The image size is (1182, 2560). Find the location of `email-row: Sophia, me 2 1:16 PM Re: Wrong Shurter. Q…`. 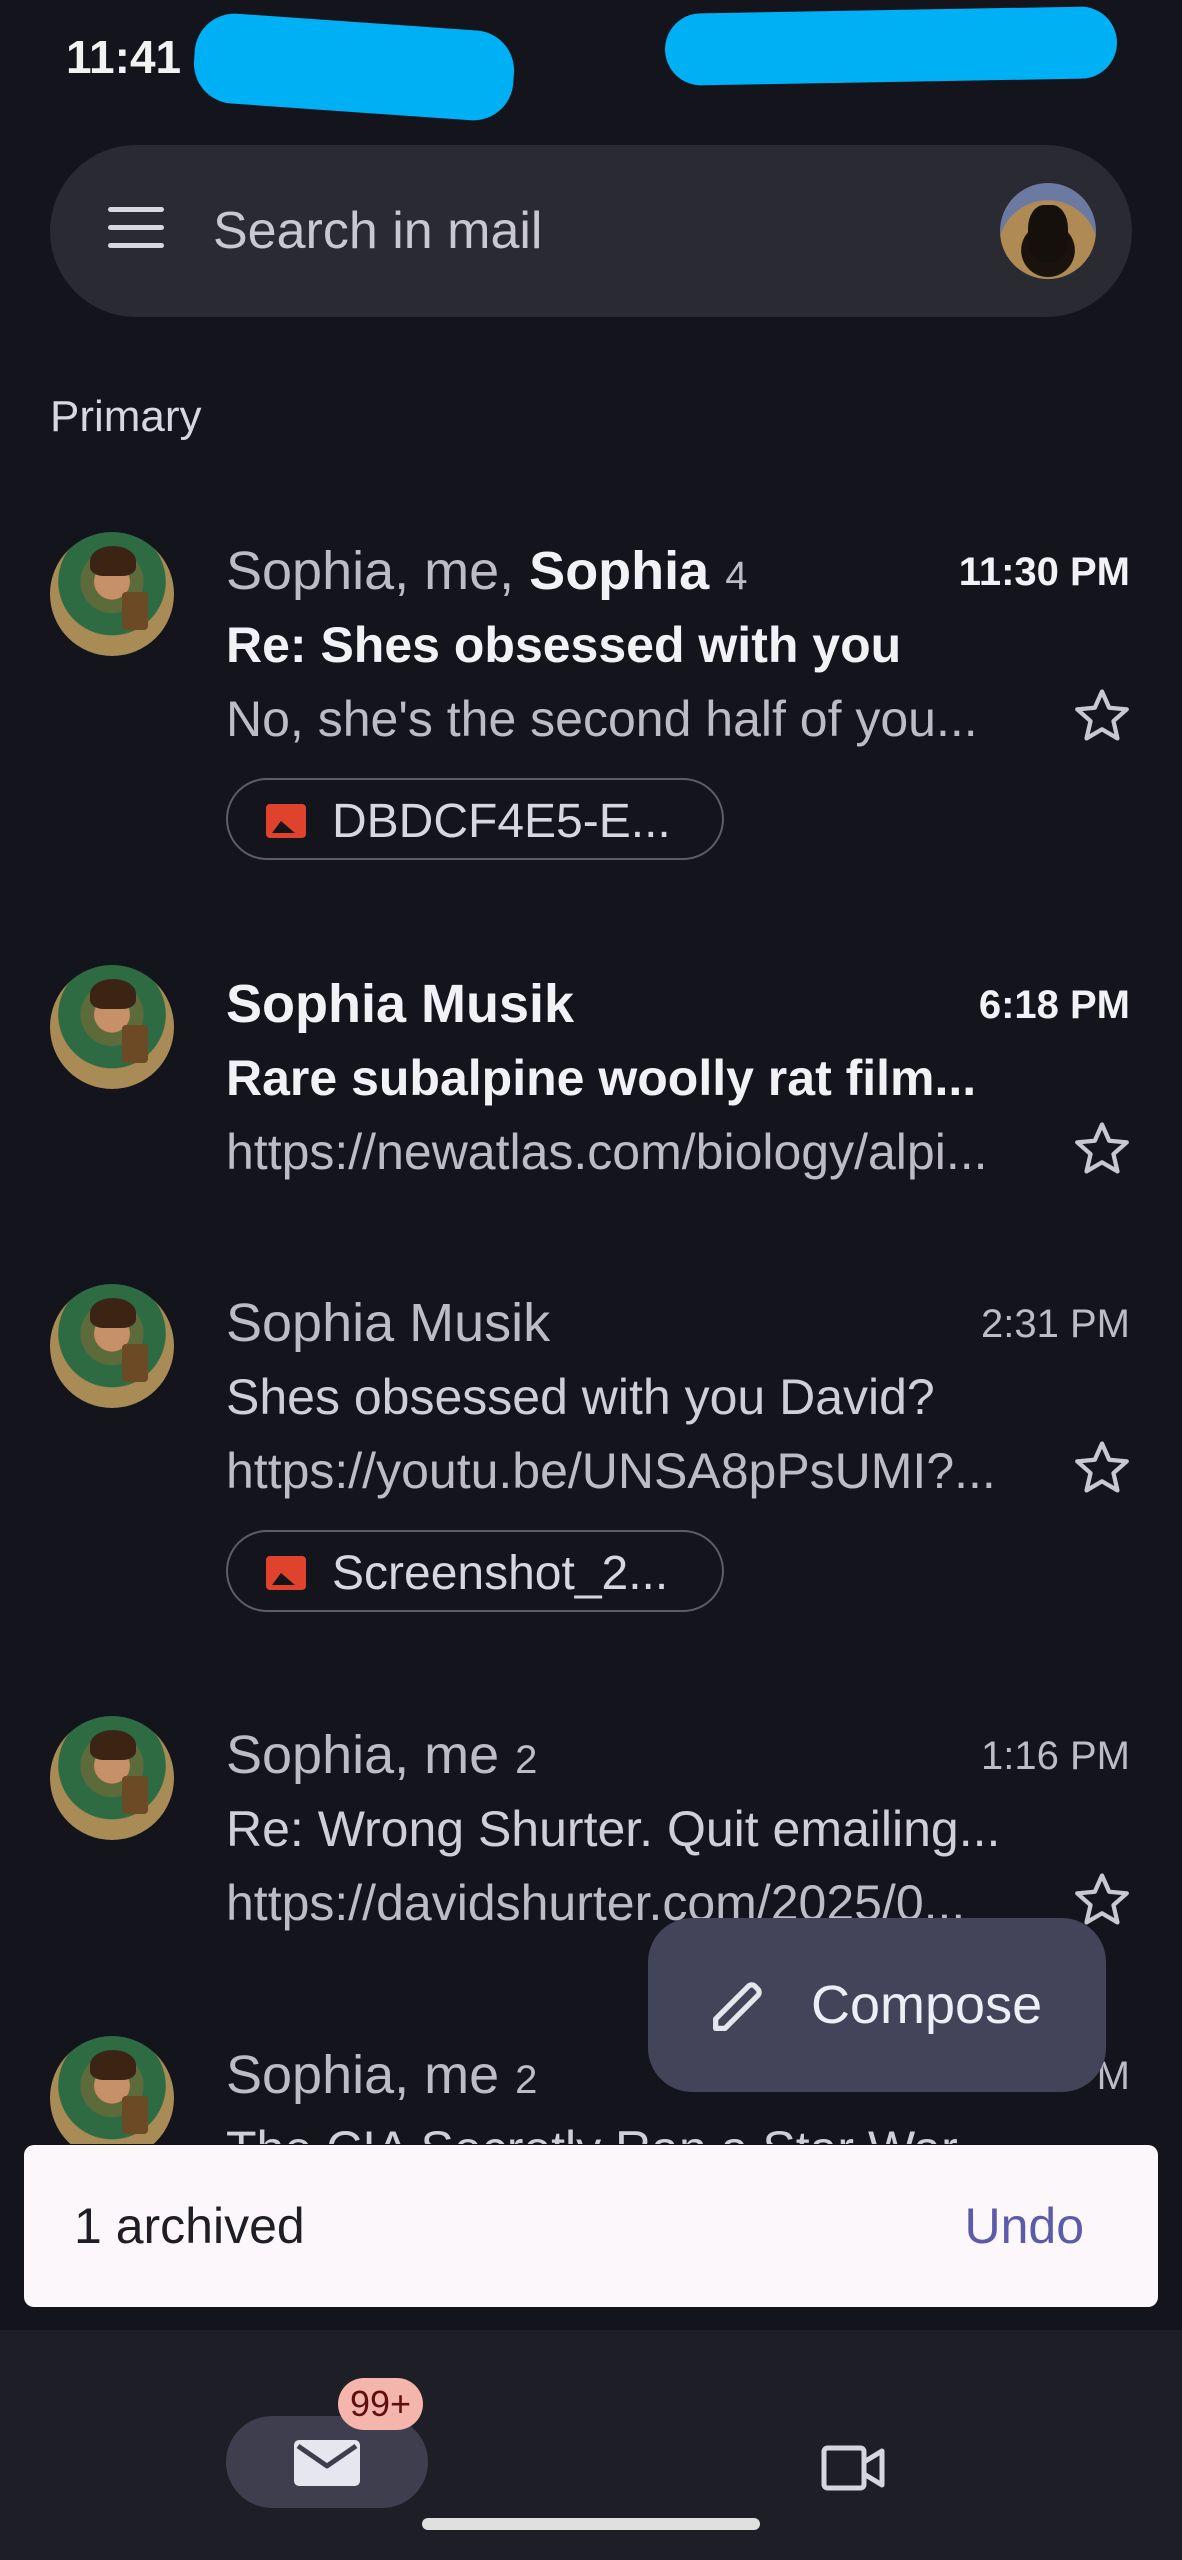

email-row: Sophia, me 2 1:16 PM Re: Wrong Shurter. Q… is located at coordinates (591, 1829).